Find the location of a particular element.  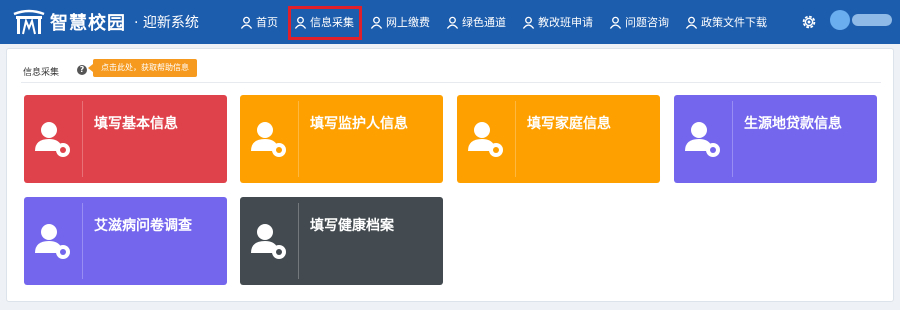

nav-label: 网上缴费 is located at coordinates (408, 22).